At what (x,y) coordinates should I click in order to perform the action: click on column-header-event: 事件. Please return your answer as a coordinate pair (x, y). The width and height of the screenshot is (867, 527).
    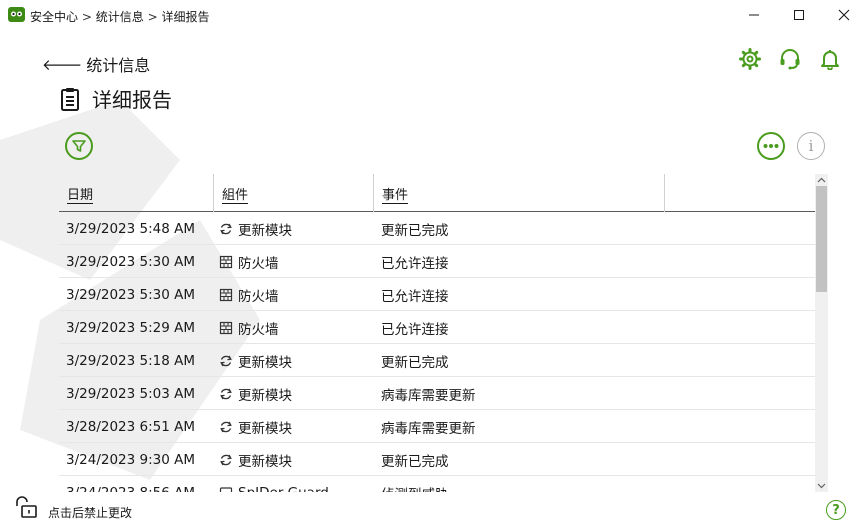
    Looking at the image, I should click on (519, 193).